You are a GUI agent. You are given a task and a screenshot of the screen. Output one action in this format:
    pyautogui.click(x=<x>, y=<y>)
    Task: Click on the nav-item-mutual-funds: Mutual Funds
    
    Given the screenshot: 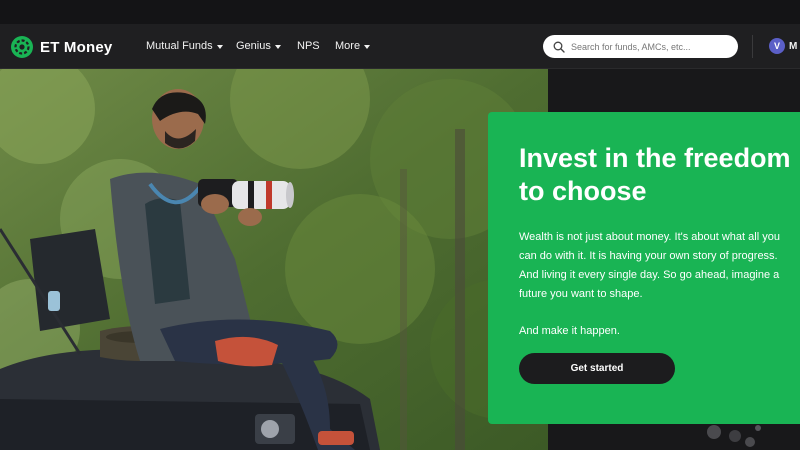 What is the action you would take?
    pyautogui.click(x=184, y=46)
    